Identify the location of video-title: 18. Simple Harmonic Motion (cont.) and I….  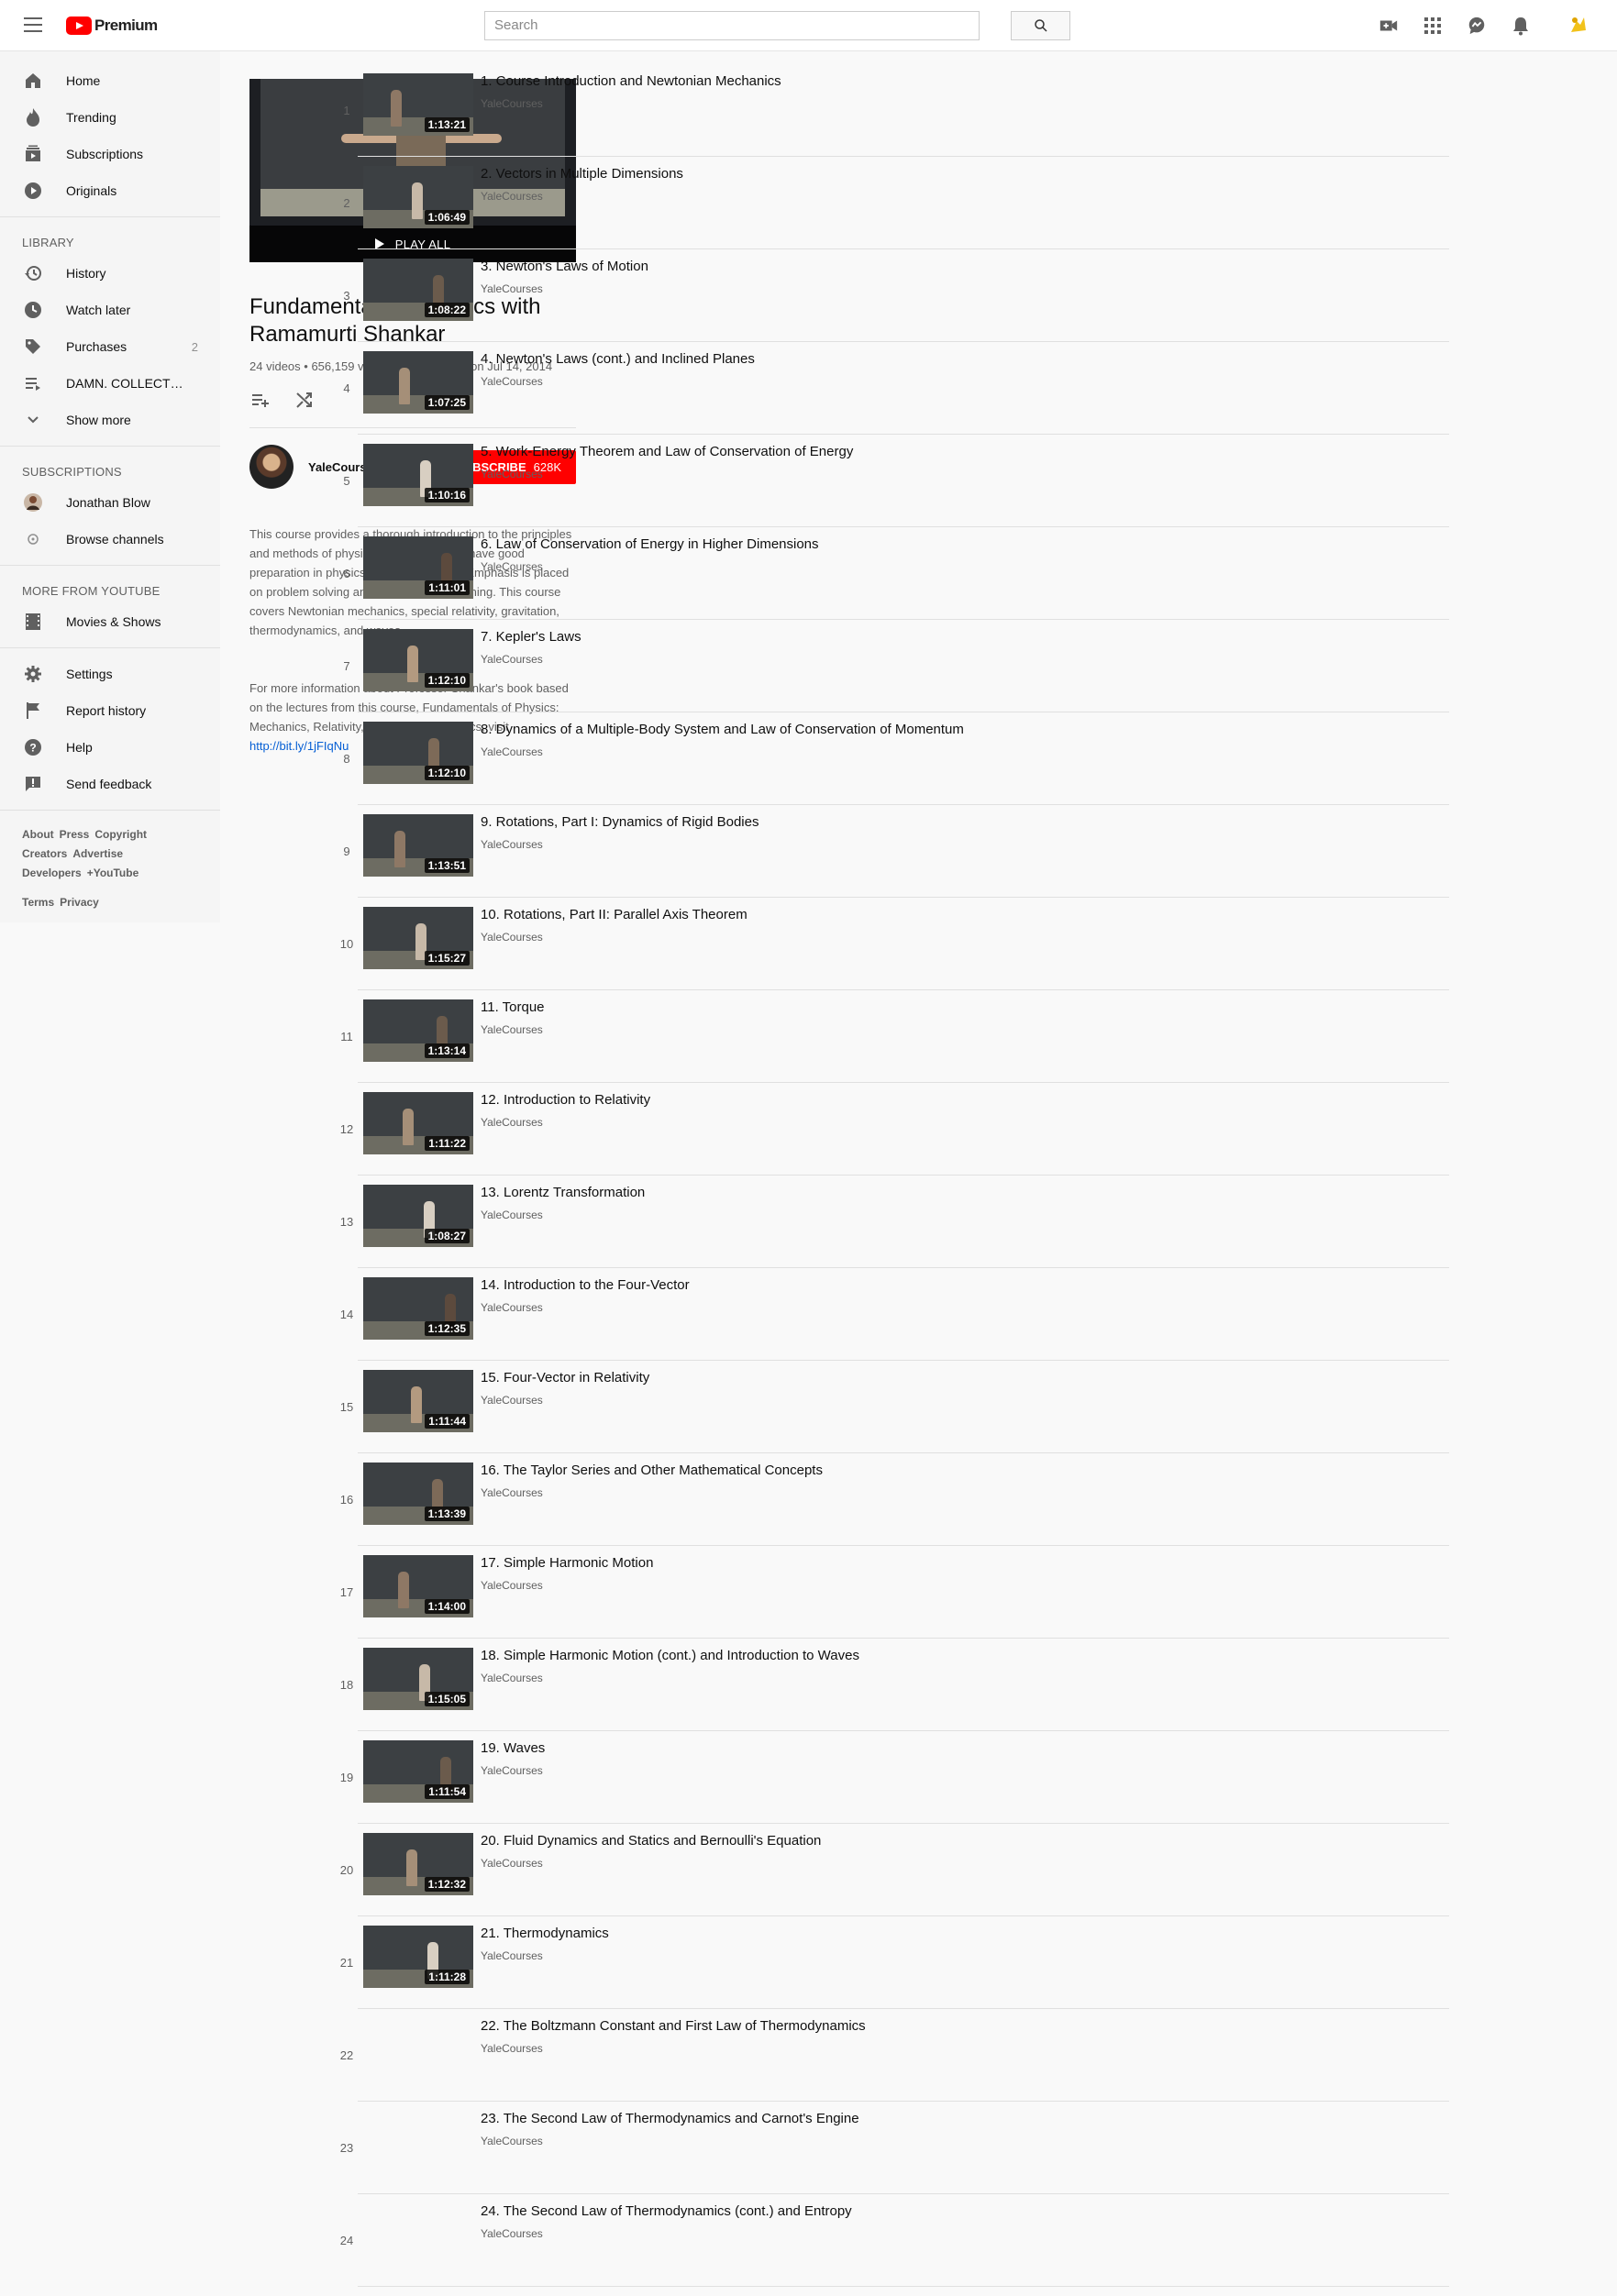
(670, 1655).